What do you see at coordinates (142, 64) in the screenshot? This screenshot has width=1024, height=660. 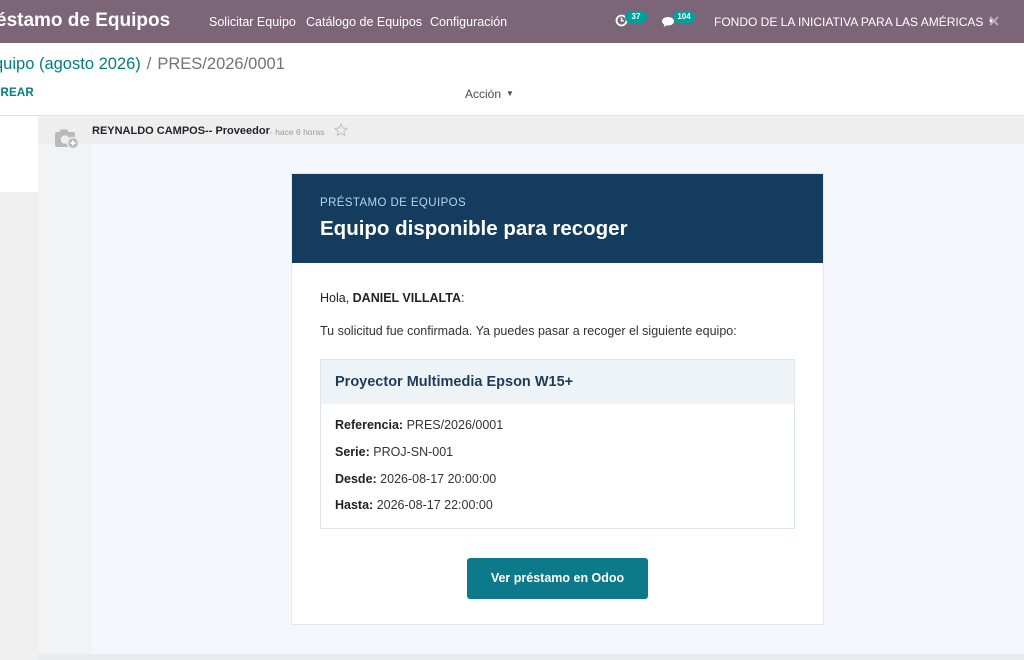 I see `breadcrumb: quipo (agosto 2026) / PRES/2026/0001` at bounding box center [142, 64].